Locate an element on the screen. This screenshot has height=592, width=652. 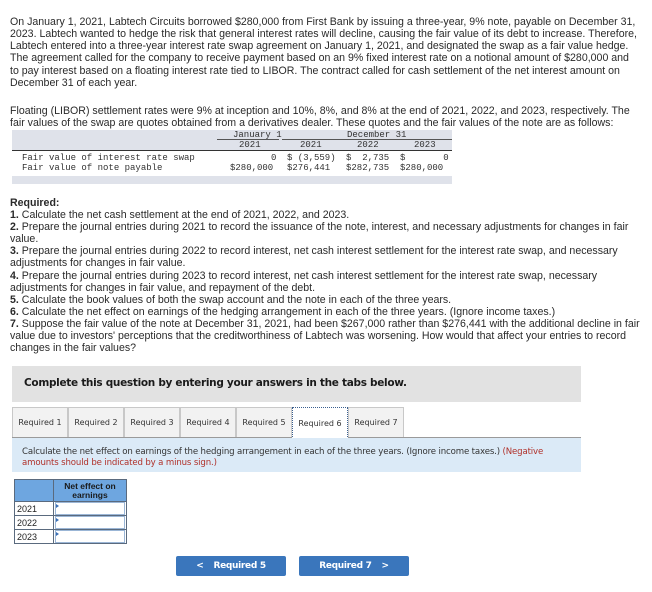
tab-label: Required 6 is located at coordinates (320, 423).